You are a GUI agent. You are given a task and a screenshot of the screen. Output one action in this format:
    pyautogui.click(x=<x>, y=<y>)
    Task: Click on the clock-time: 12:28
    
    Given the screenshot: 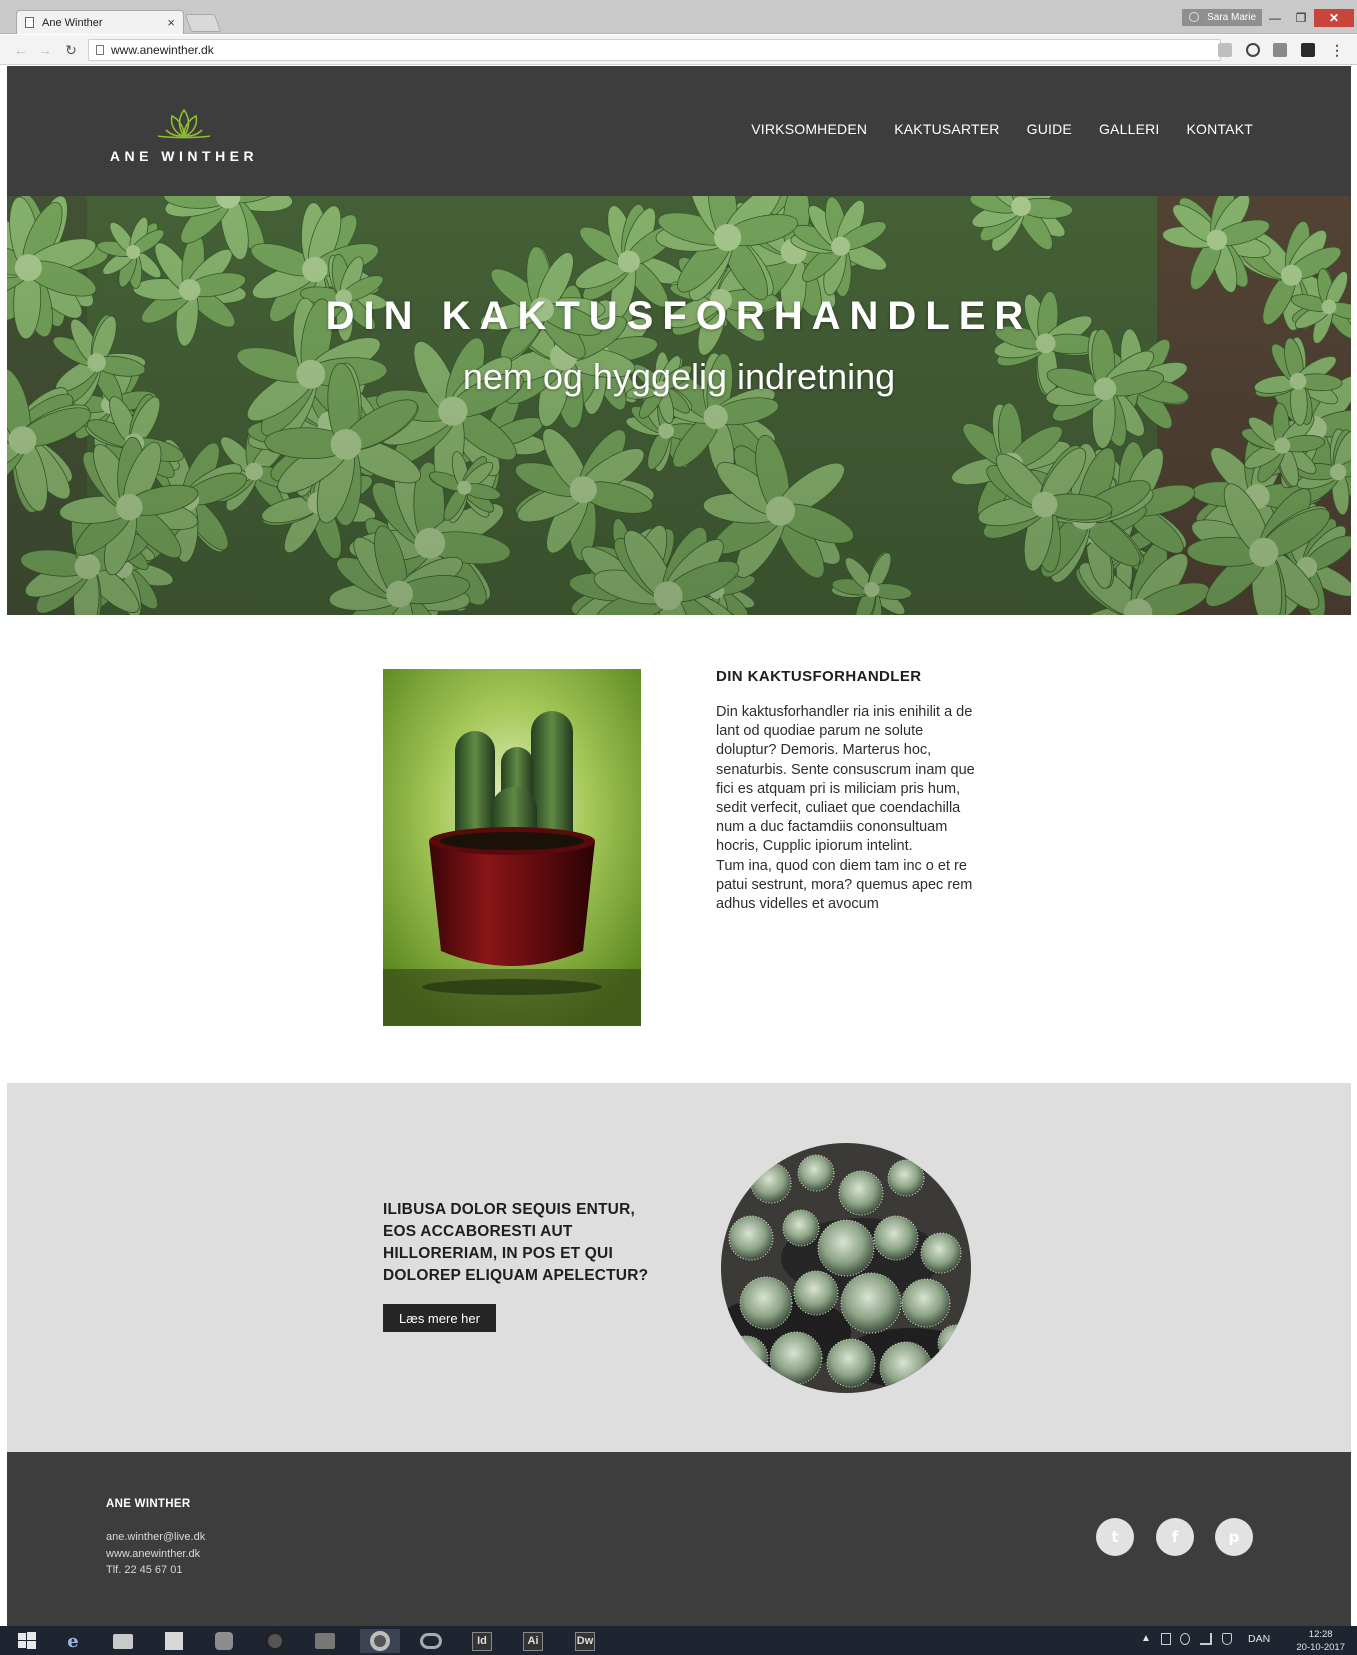 What is the action you would take?
    pyautogui.click(x=1320, y=1634)
    